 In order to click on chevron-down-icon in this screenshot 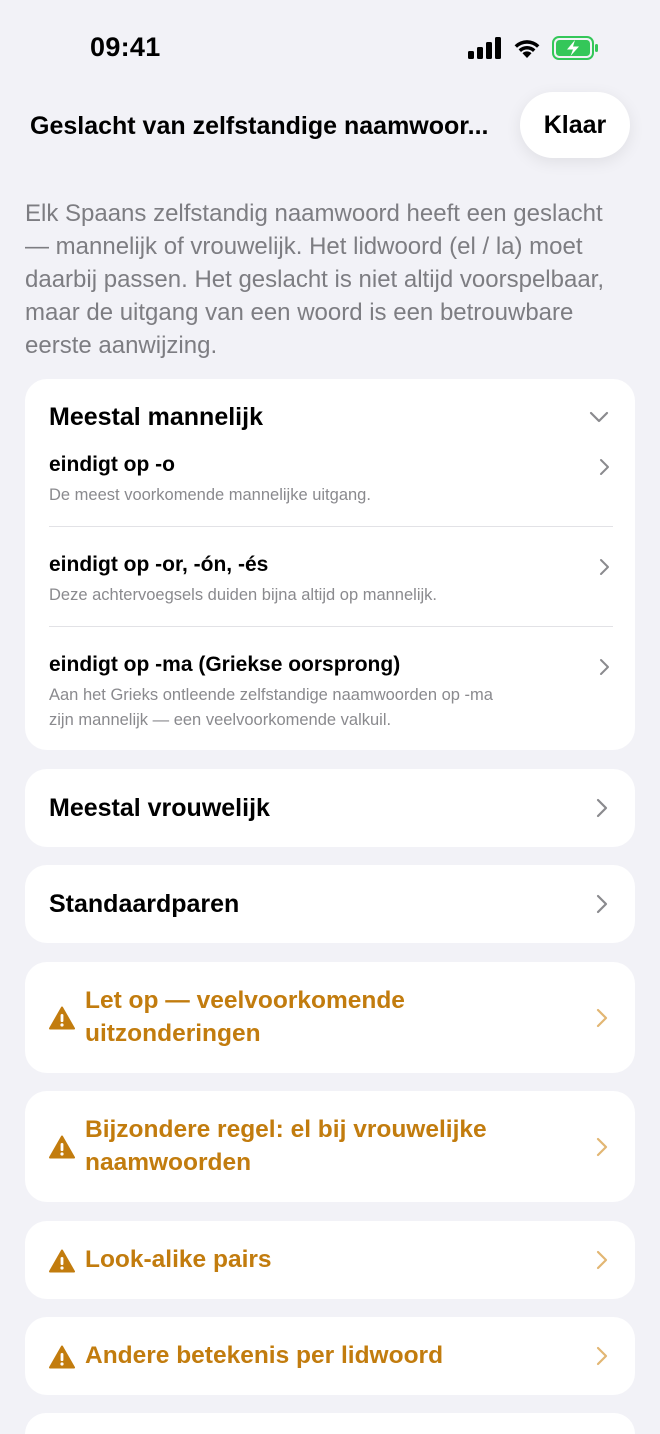, I will do `click(599, 417)`.